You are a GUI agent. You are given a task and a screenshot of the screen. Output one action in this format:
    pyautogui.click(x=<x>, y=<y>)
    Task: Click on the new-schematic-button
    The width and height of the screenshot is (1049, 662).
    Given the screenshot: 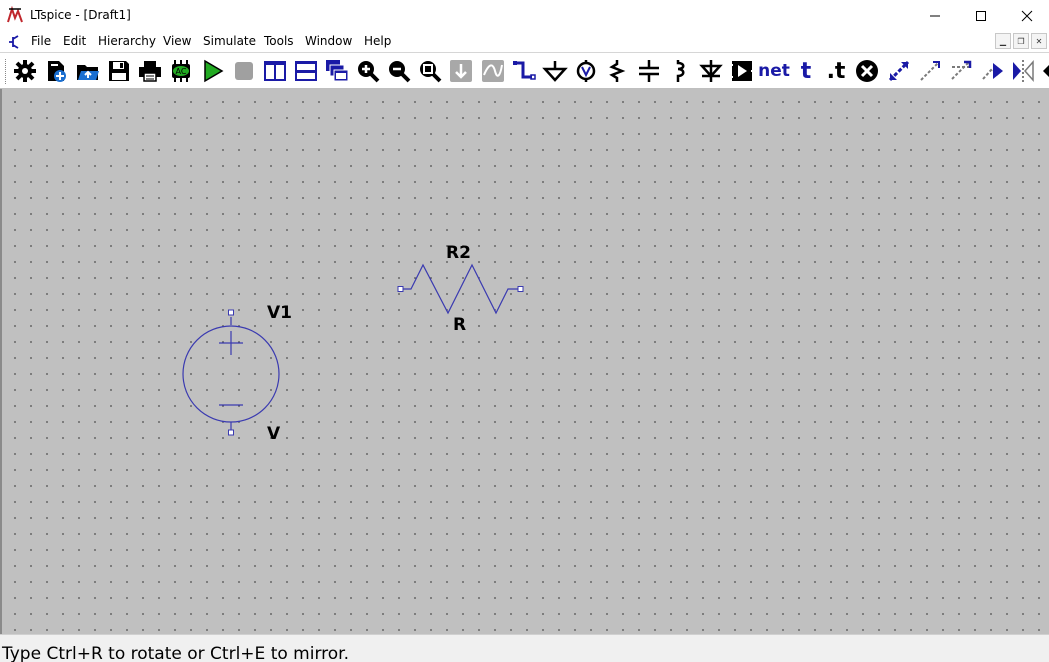 What is the action you would take?
    pyautogui.click(x=57, y=71)
    